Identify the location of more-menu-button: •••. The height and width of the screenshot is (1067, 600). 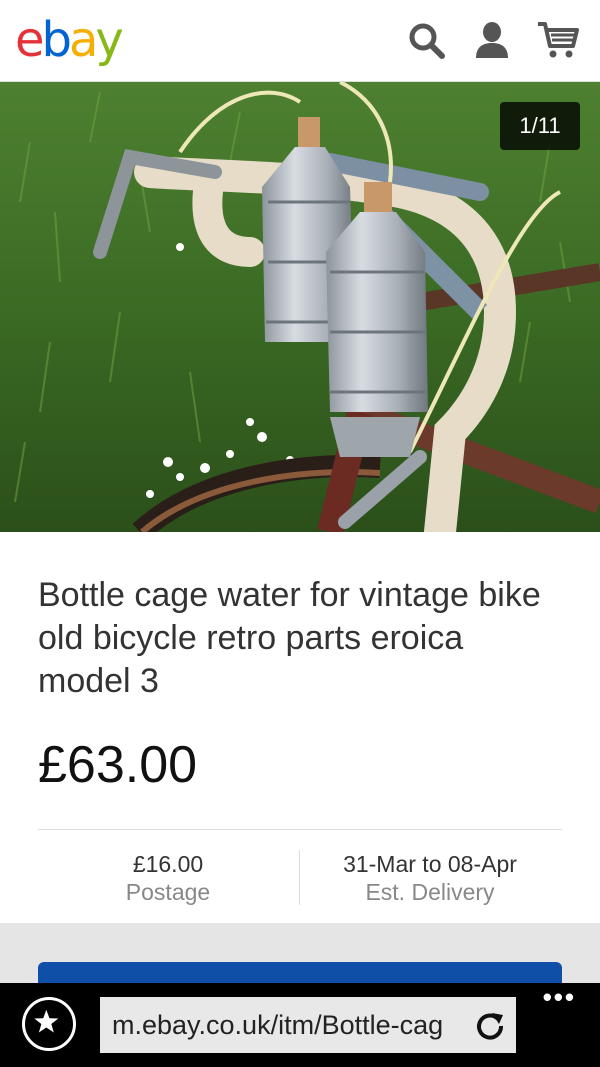
(559, 997).